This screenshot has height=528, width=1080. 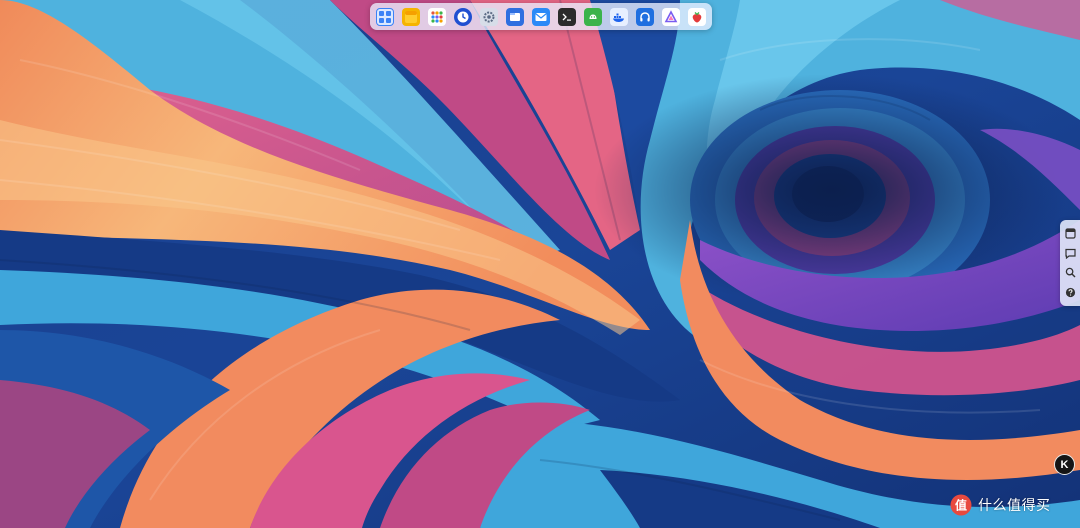 I want to click on notes-icon, so click(x=411, y=16).